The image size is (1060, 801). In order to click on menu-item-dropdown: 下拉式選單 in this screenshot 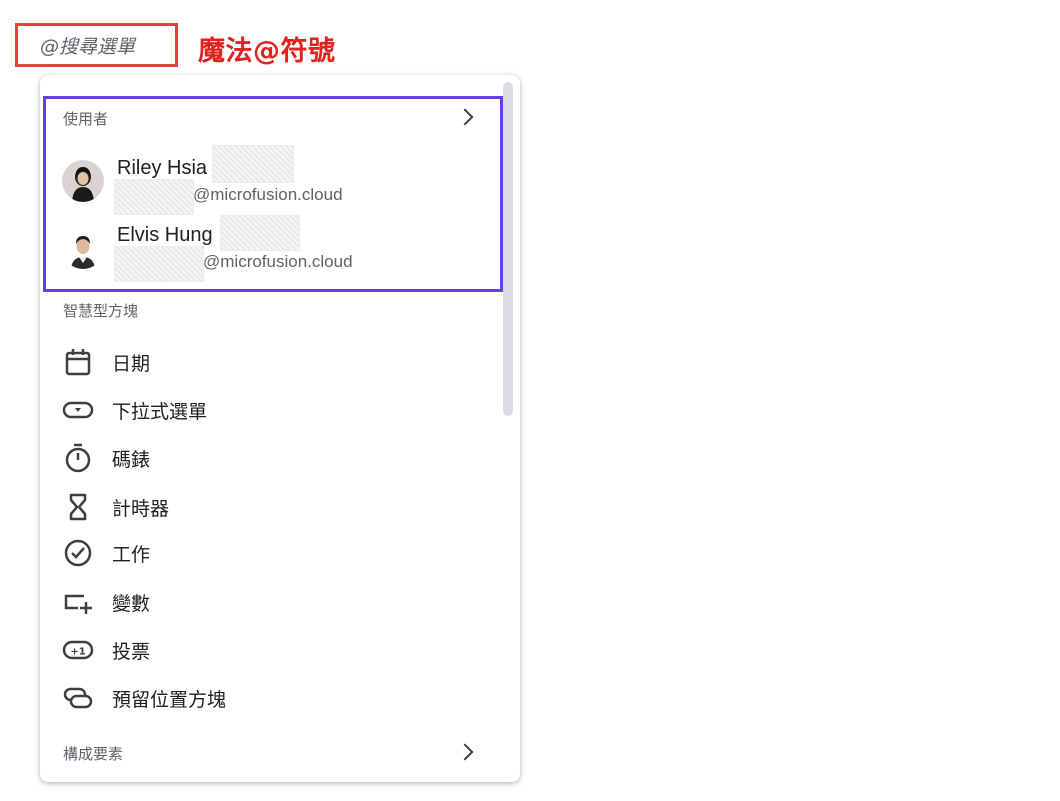, I will do `click(262, 410)`.